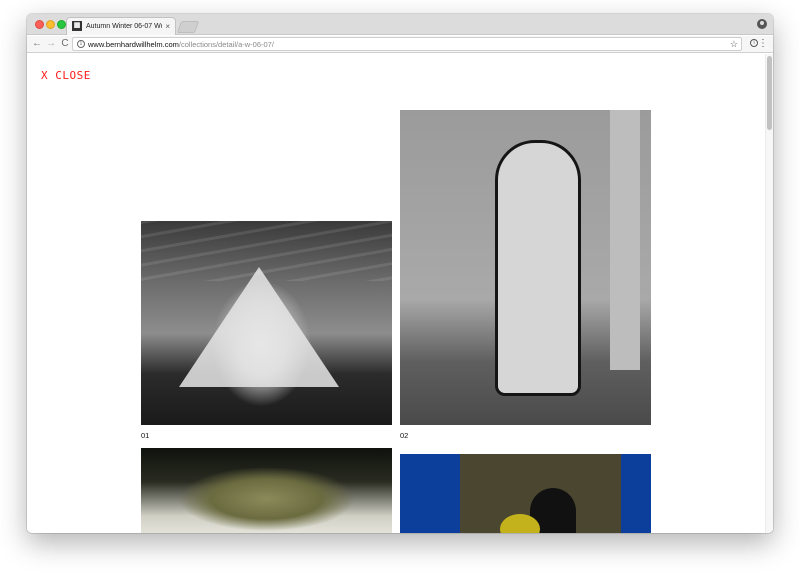 The image size is (800, 573). I want to click on tab-title: Autumn Winter 06-07 Women, so click(124, 26).